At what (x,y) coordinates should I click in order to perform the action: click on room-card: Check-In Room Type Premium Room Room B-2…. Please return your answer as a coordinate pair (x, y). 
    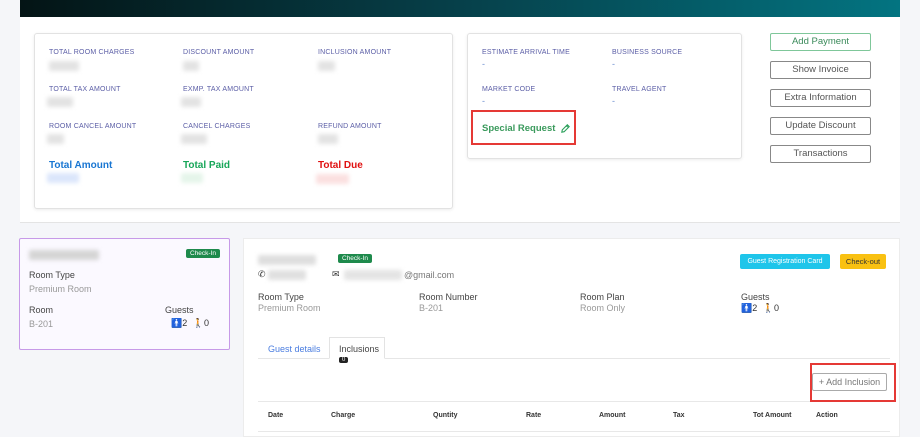
    Looking at the image, I should click on (124, 294).